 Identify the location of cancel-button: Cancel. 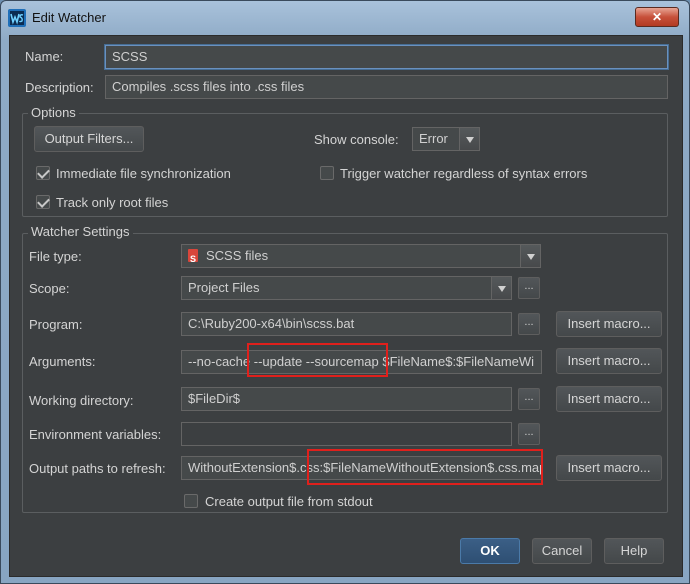
(562, 551).